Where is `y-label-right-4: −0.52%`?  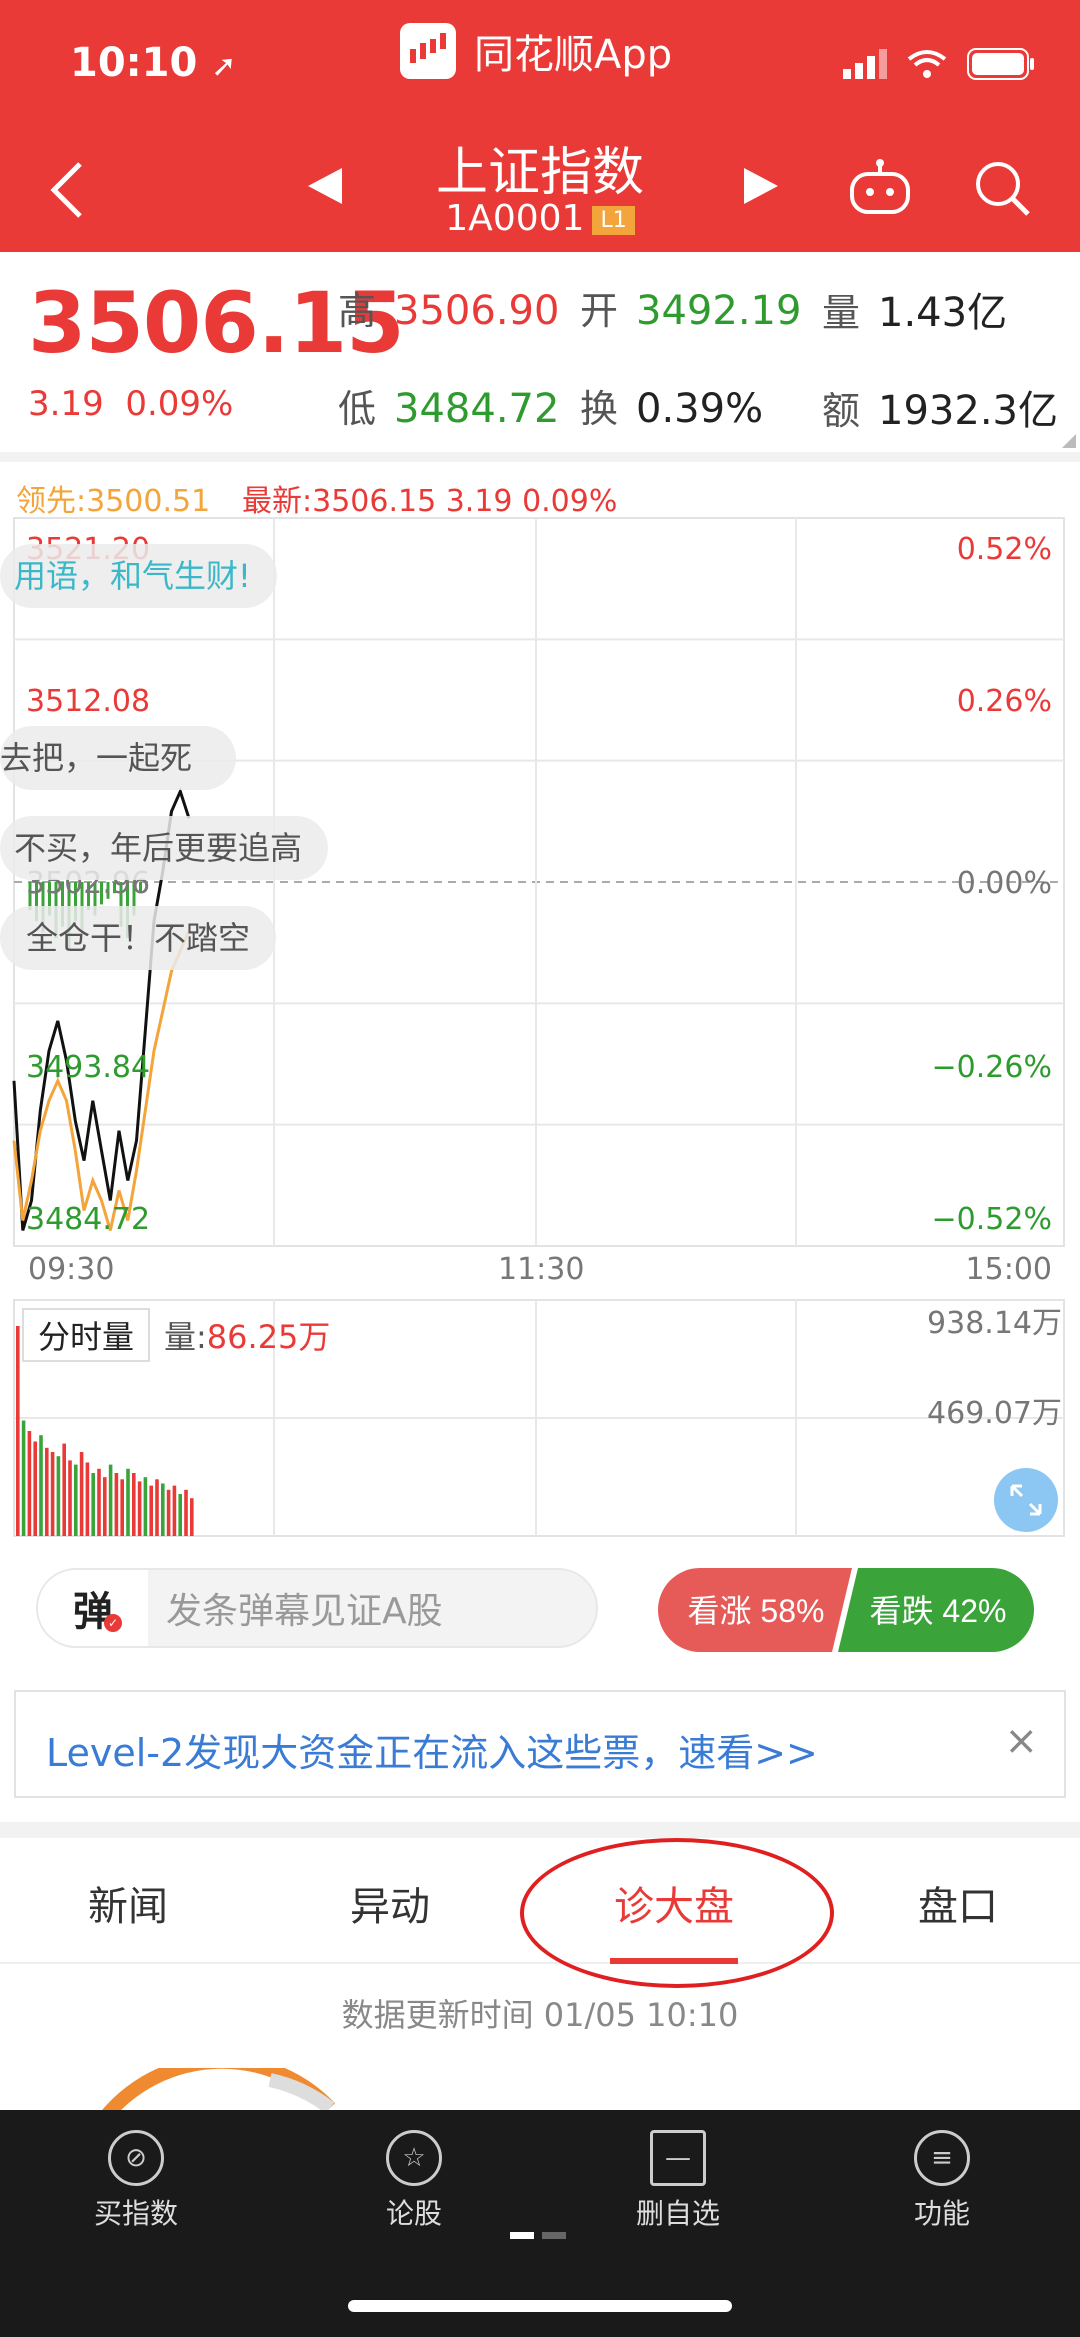
y-label-right-4: −0.52% is located at coordinates (991, 1219).